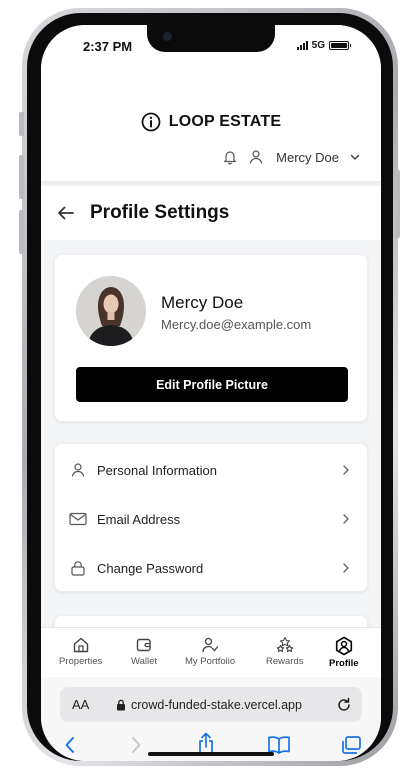  I want to click on edit-profile-picture-button: Edit Profile Picture, so click(212, 384).